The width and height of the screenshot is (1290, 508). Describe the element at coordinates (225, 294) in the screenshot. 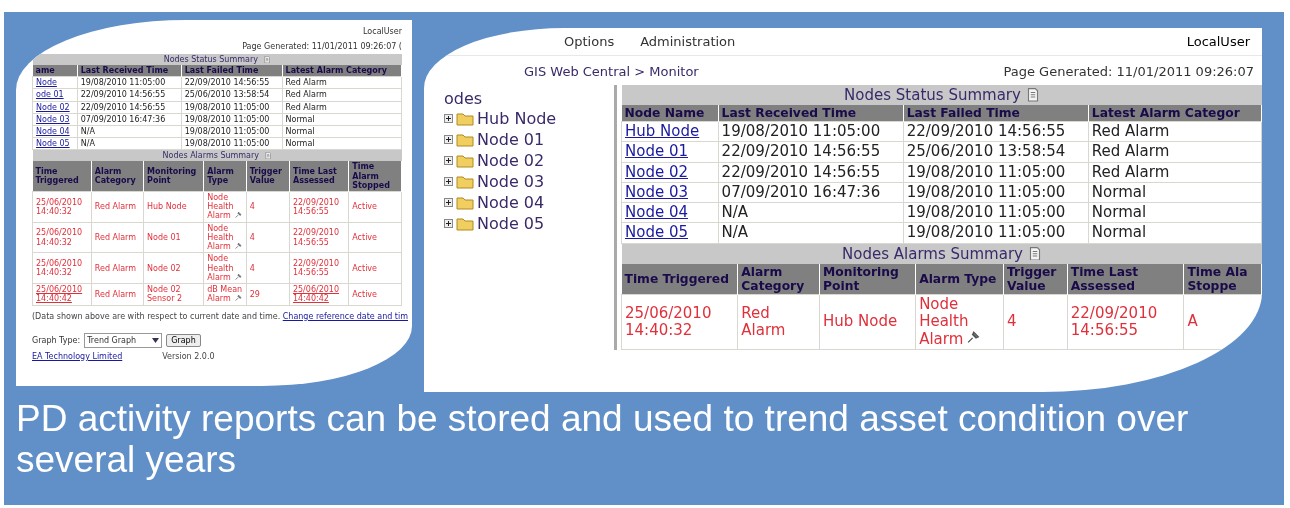

I see `table-cell: dB Mean Alarm` at that location.